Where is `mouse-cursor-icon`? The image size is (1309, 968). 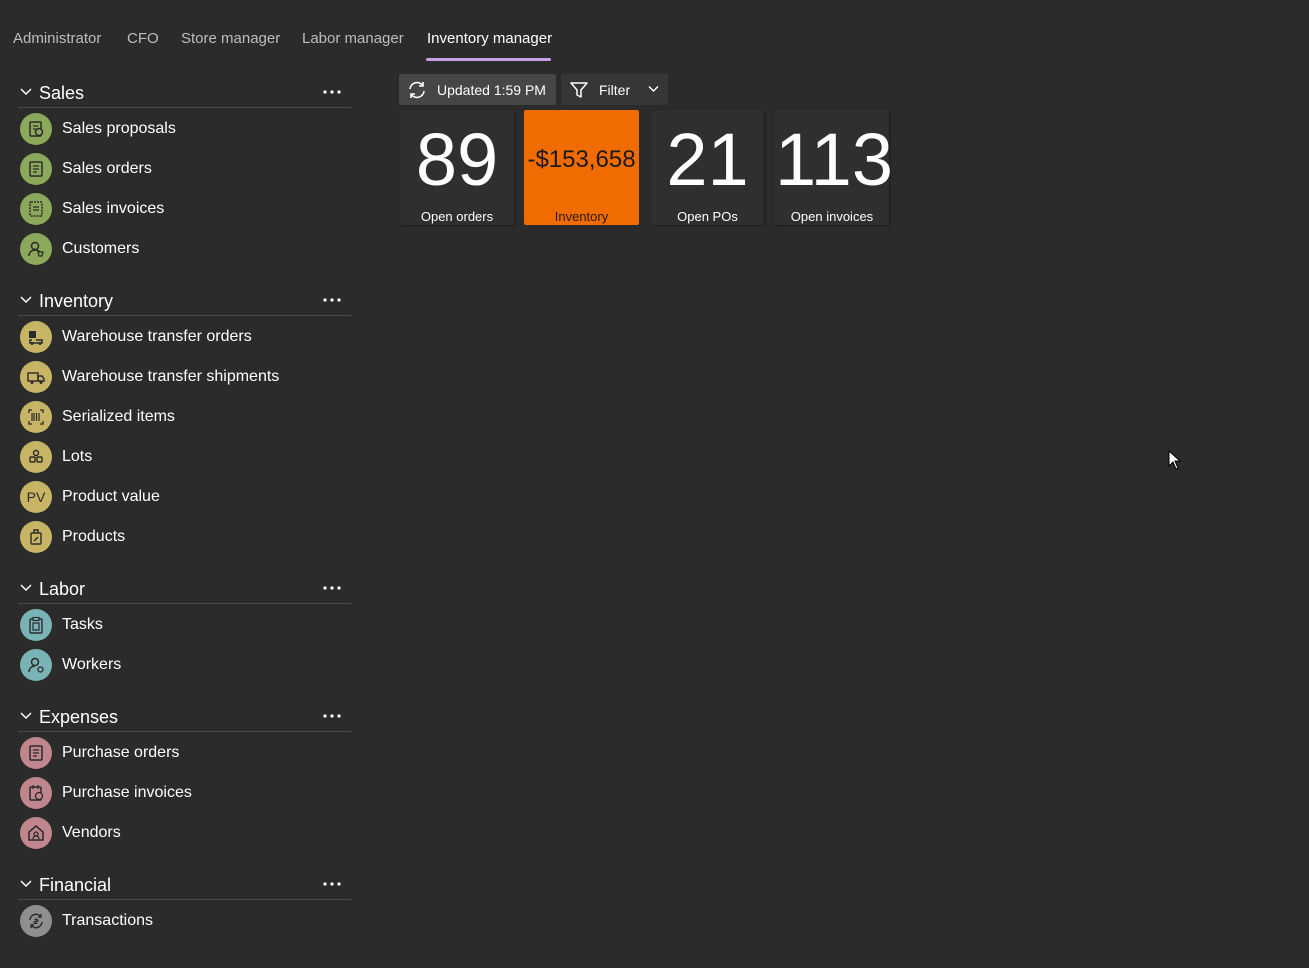 mouse-cursor-icon is located at coordinates (1175, 460).